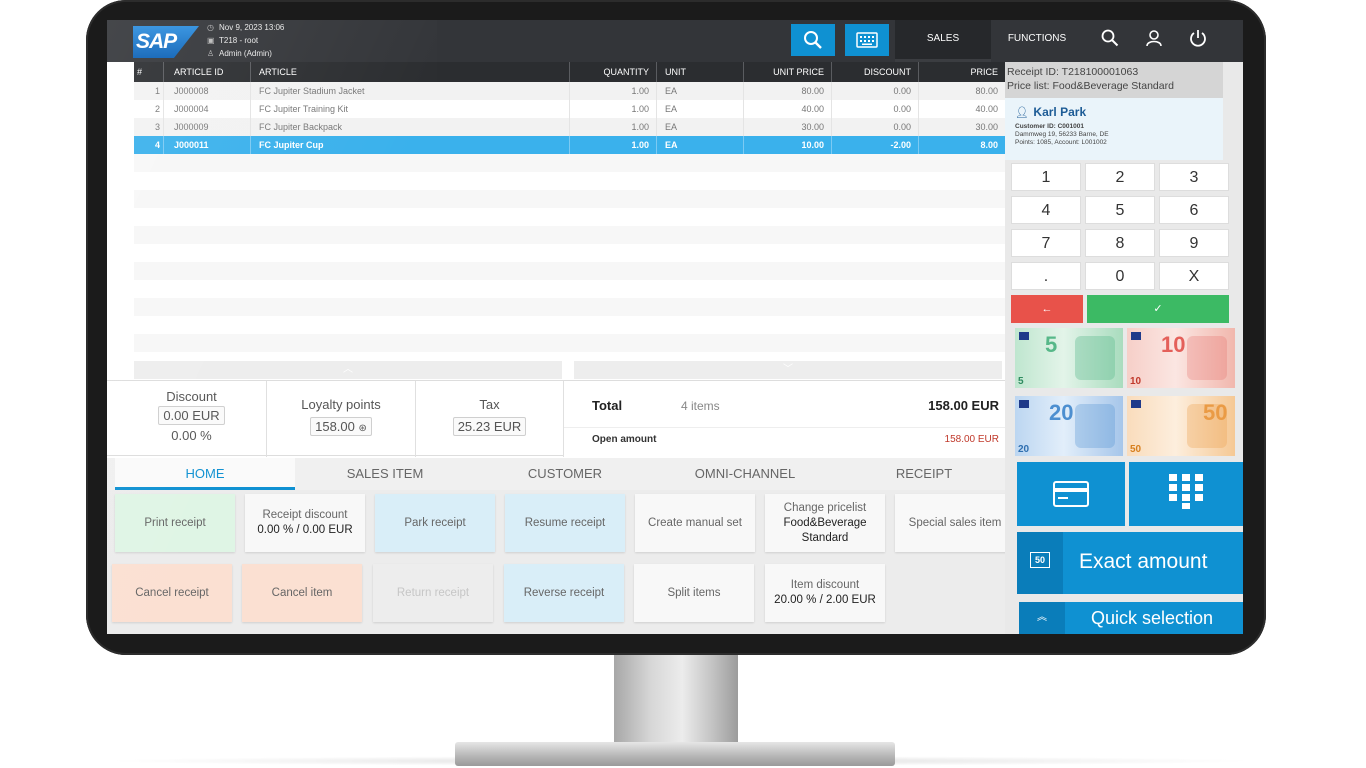  I want to click on discount-value: 0.00 EUR, so click(191, 415).